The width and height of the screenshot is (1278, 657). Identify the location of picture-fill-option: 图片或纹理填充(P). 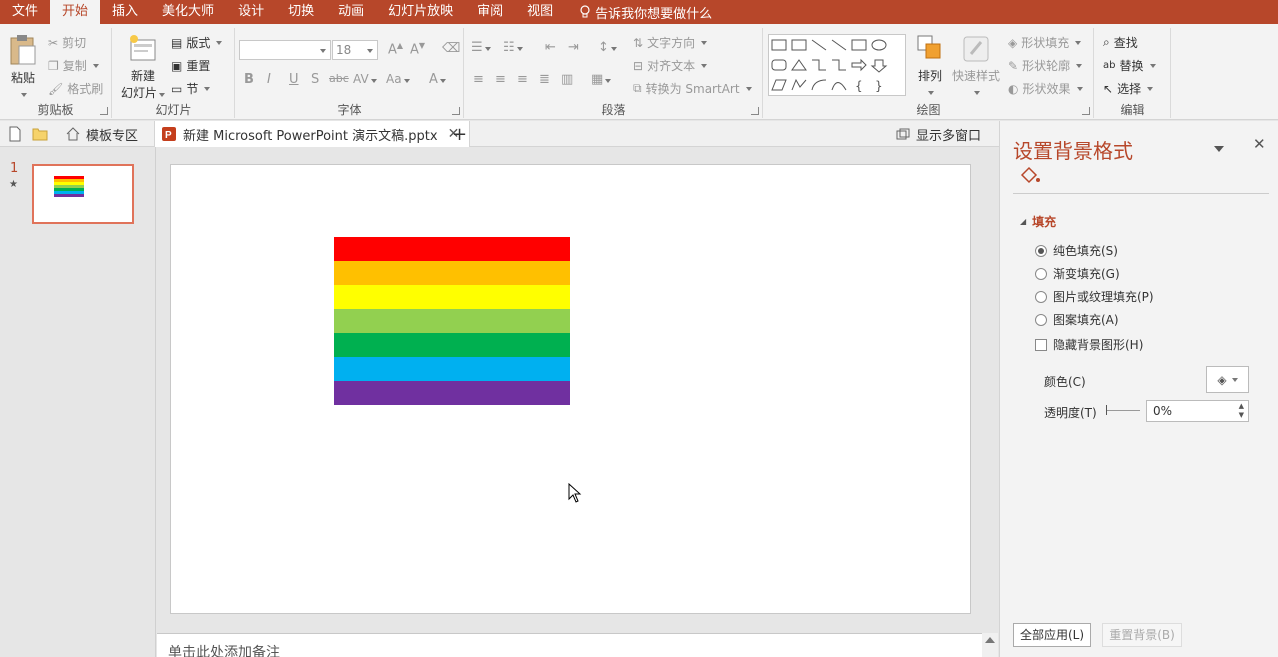
(1094, 296).